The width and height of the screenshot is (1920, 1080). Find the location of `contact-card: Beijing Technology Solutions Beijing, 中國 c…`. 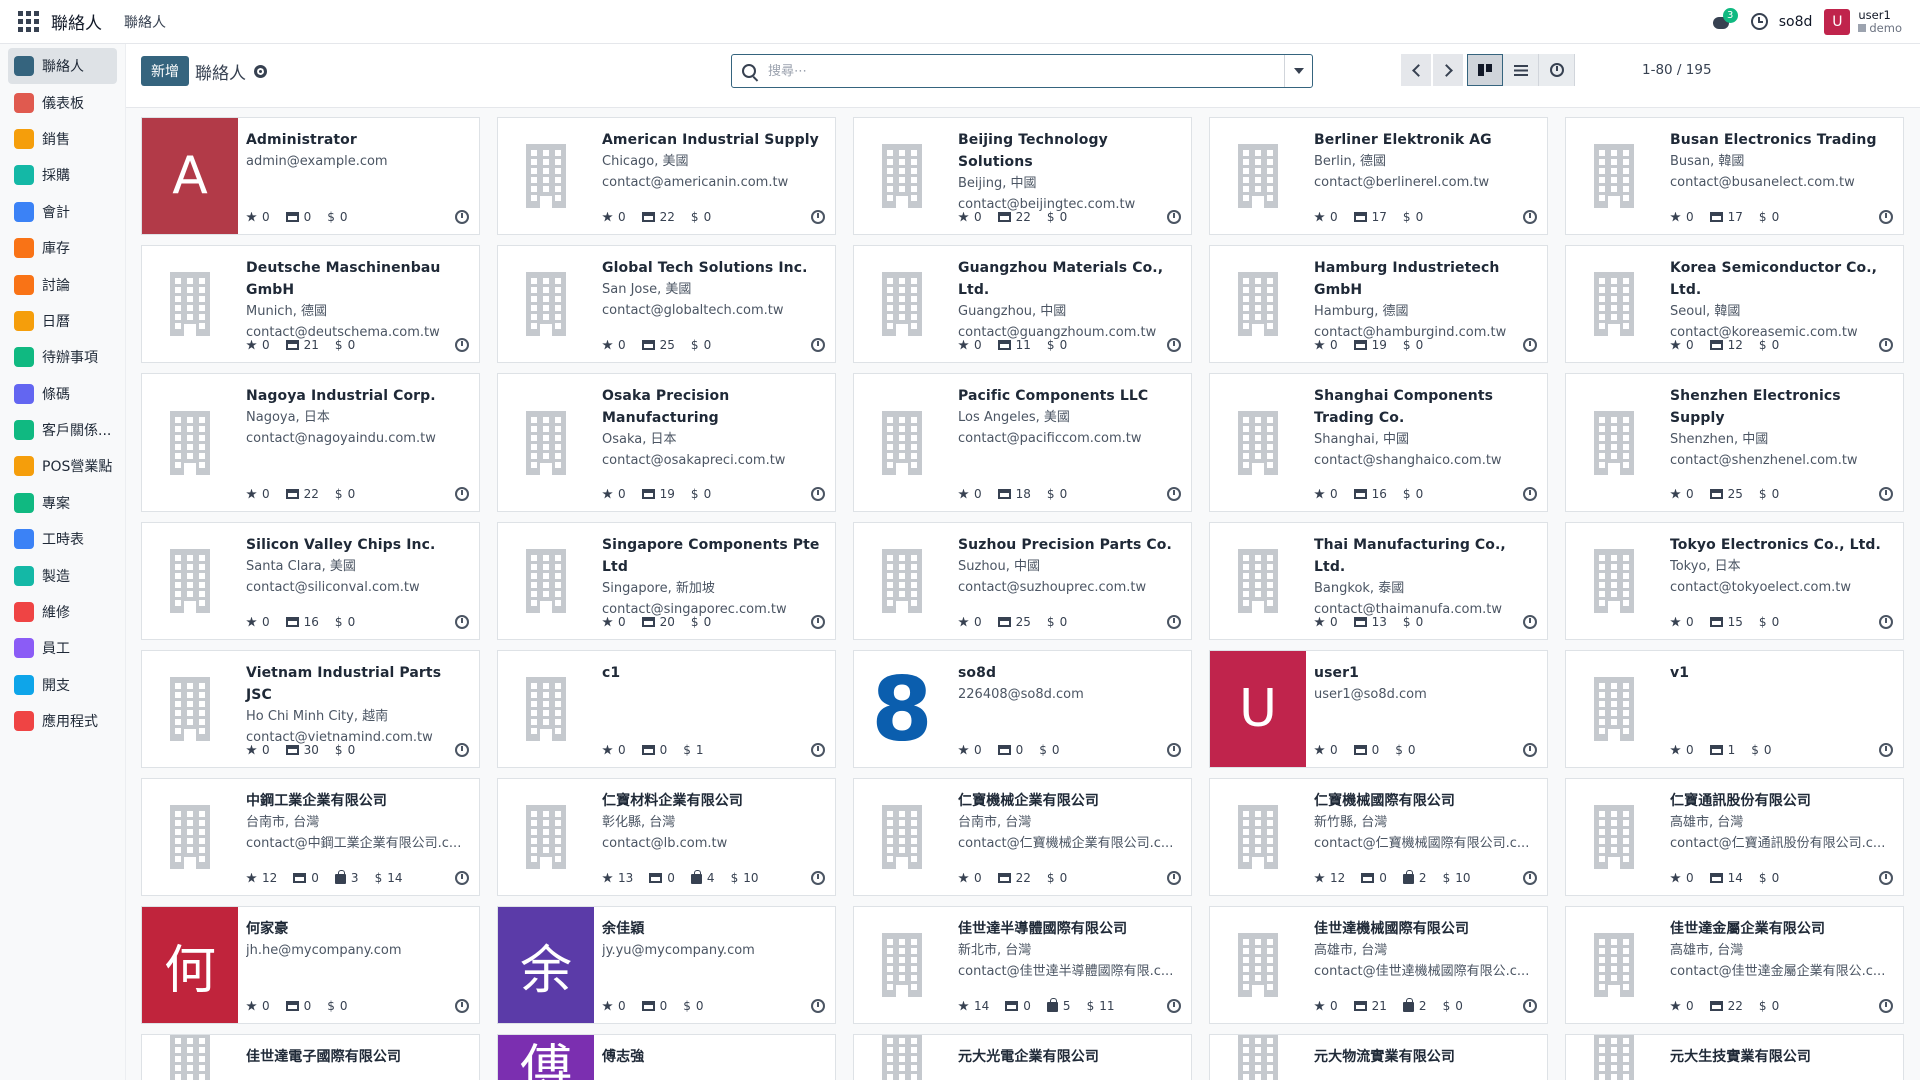

contact-card: Beijing Technology Solutions Beijing, 中國 c… is located at coordinates (1022, 176).